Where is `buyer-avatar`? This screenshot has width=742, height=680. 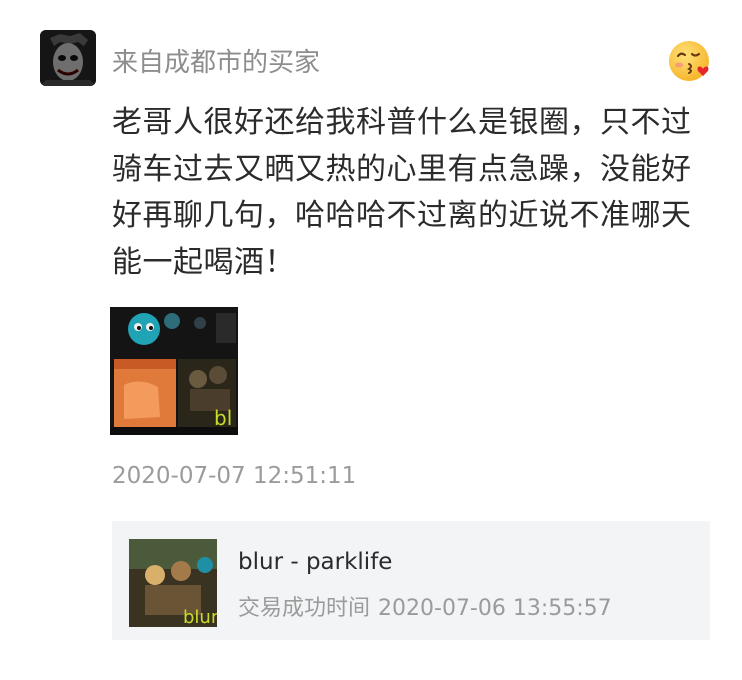 buyer-avatar is located at coordinates (68, 58).